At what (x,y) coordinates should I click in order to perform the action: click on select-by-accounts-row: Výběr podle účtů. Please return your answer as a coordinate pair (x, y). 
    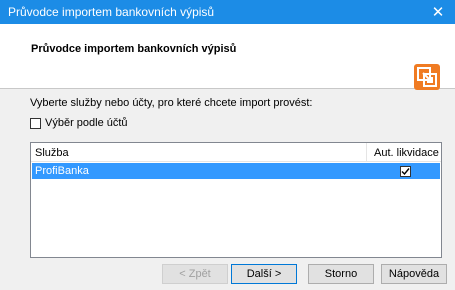
    Looking at the image, I should click on (79, 123).